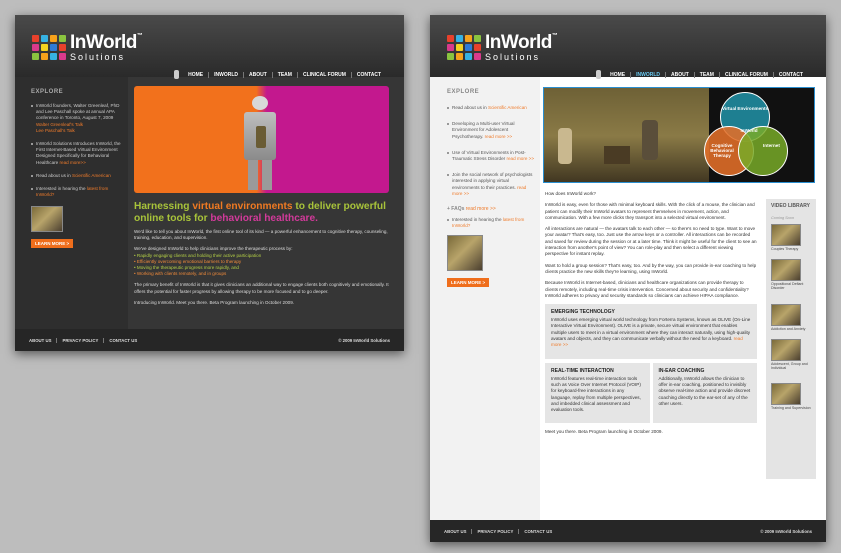  I want to click on greenleaf-talk-link: Walter Greenleaf's Talk, so click(59, 124).